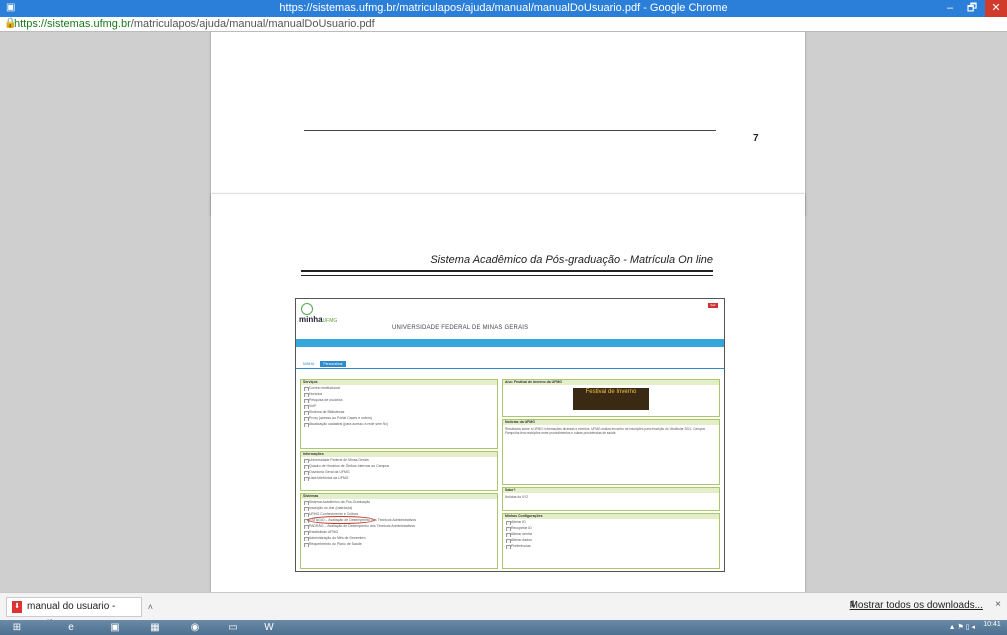 The image size is (1007, 635). I want to click on footer-rule, so click(510, 130).